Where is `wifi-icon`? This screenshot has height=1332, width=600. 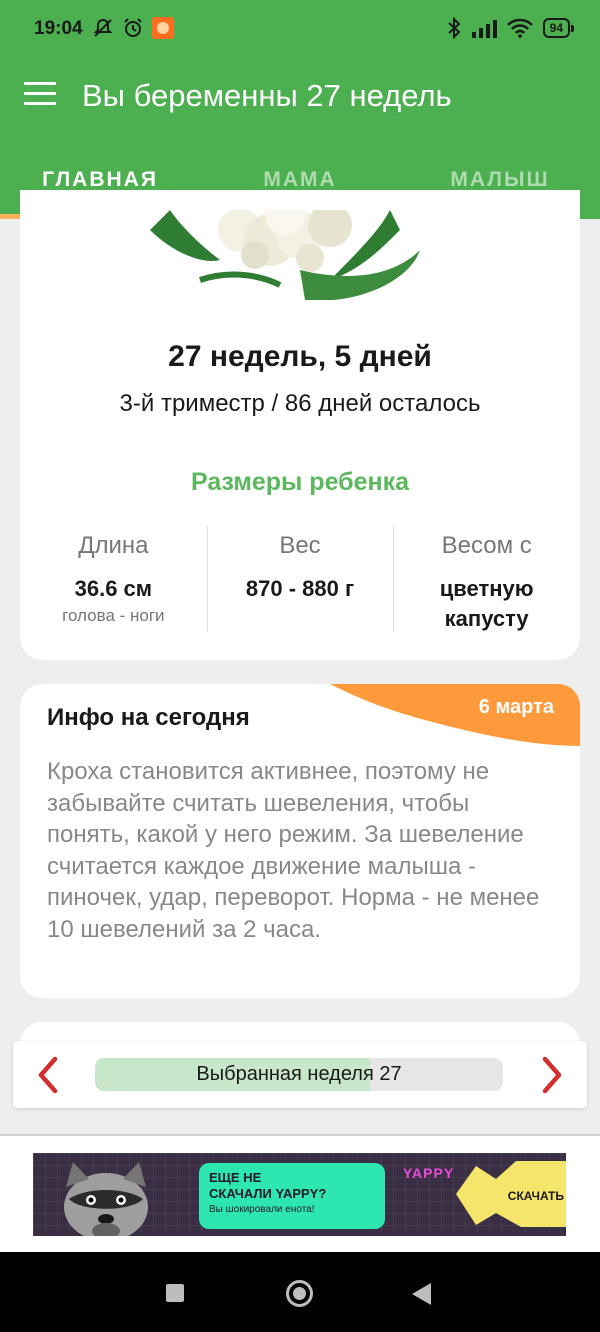
wifi-icon is located at coordinates (519, 28).